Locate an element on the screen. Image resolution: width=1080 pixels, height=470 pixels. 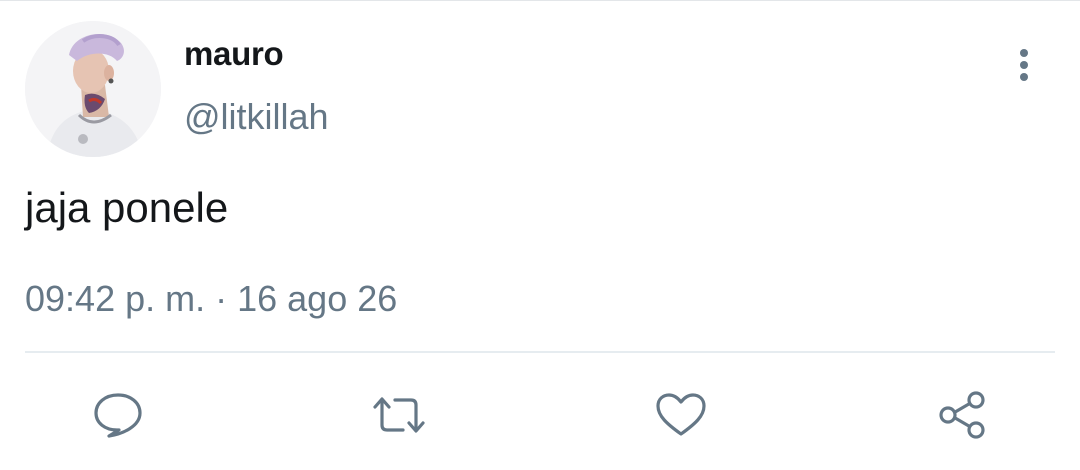
retweet-button is located at coordinates (399, 415).